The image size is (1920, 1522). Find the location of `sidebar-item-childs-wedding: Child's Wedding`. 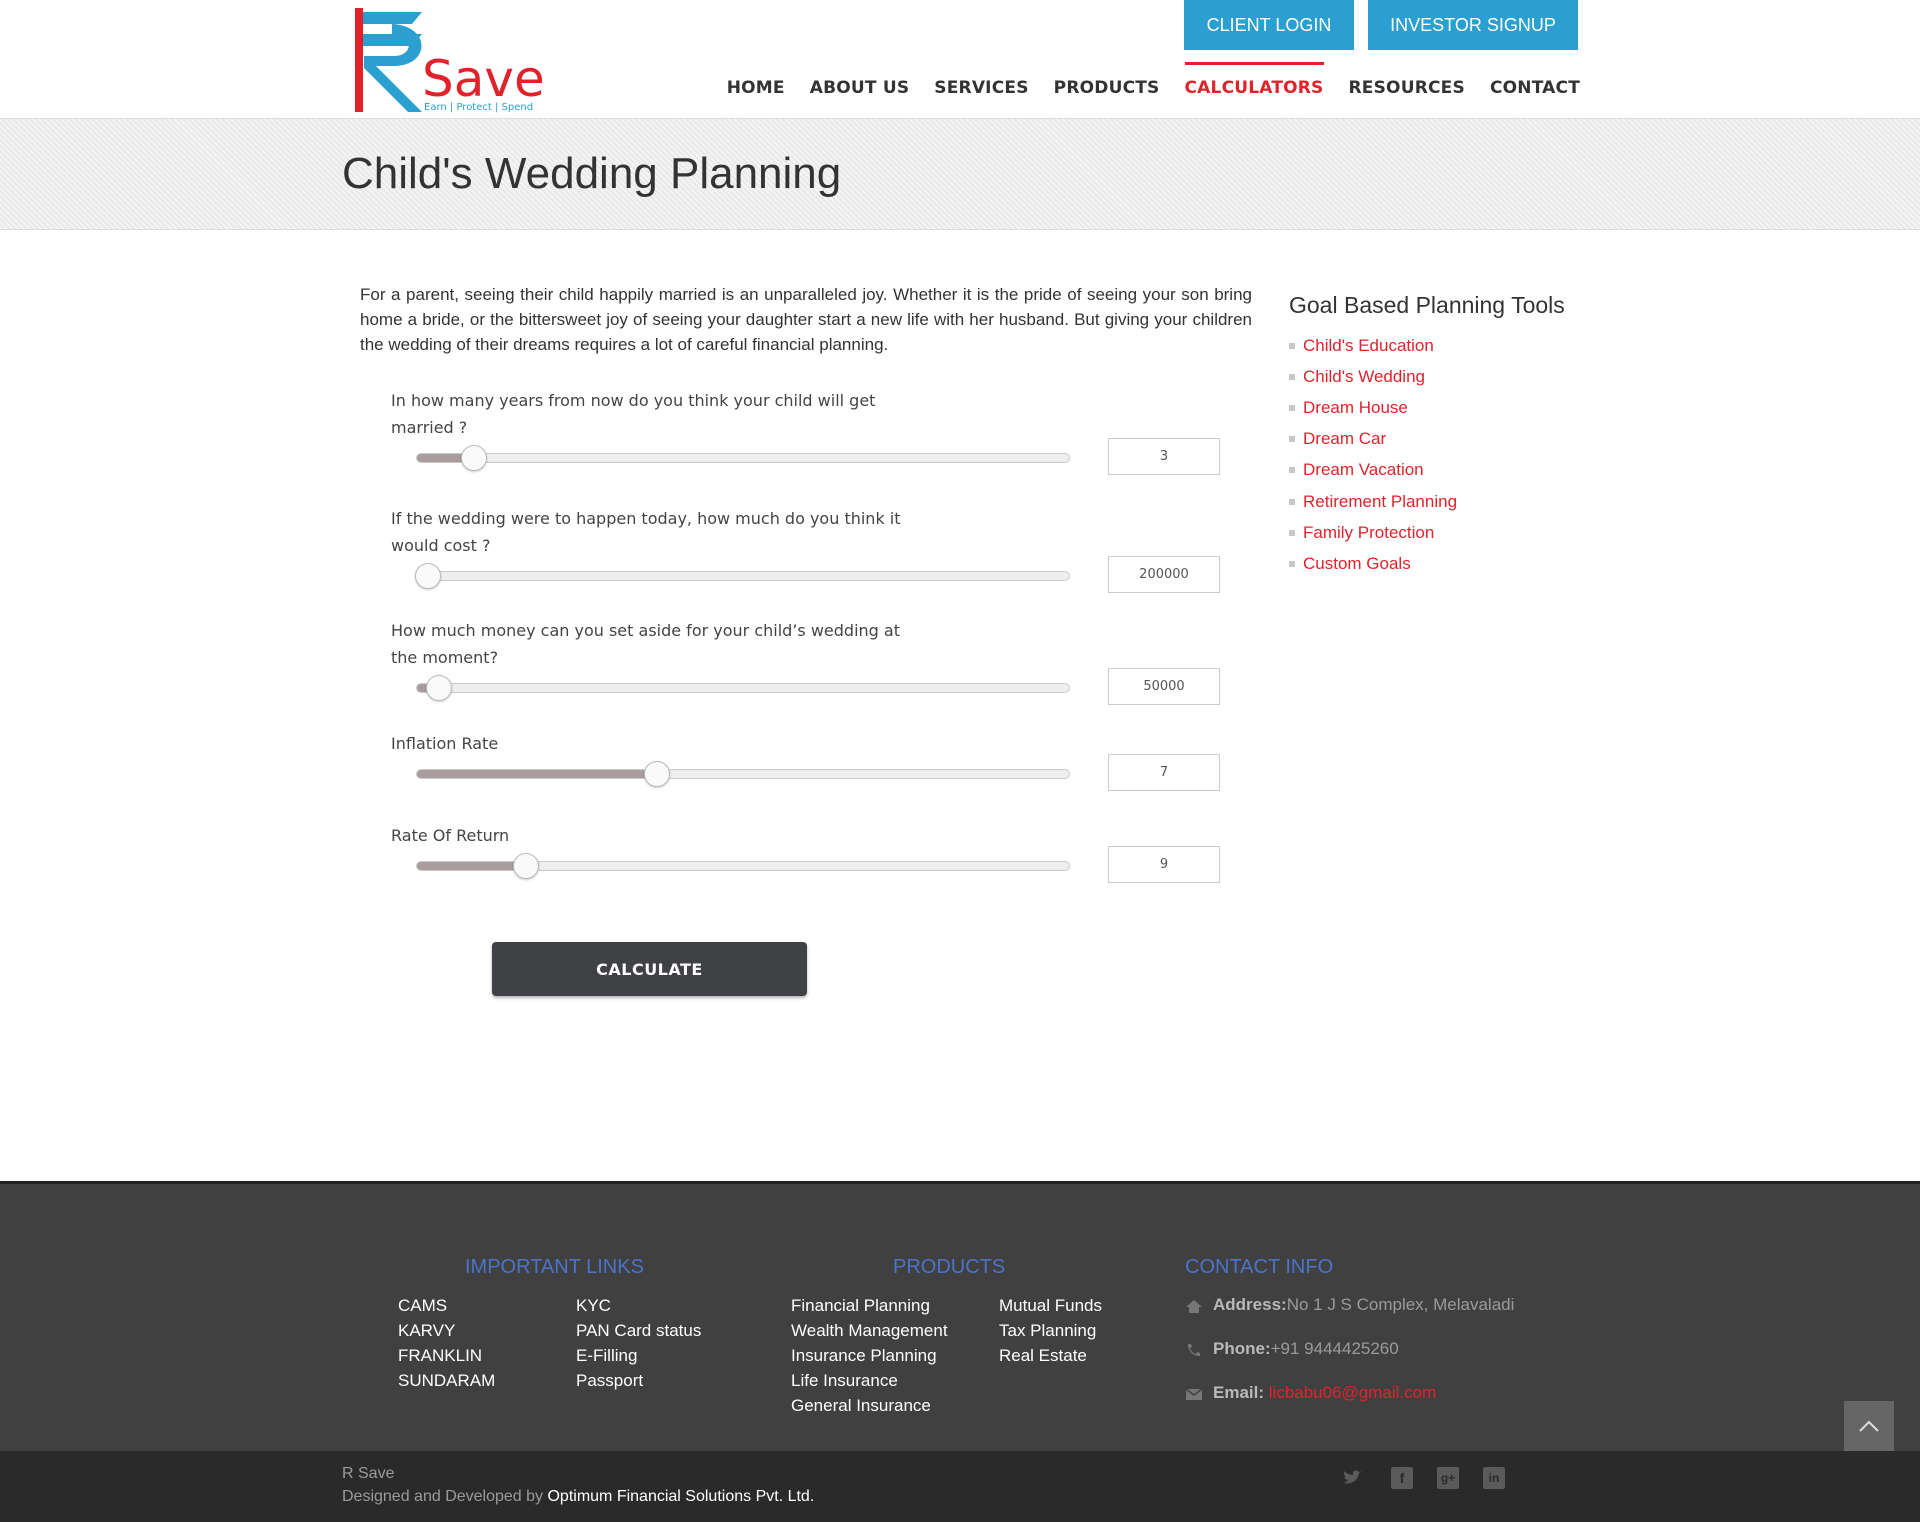

sidebar-item-childs-wedding: Child's Wedding is located at coordinates (1373, 376).